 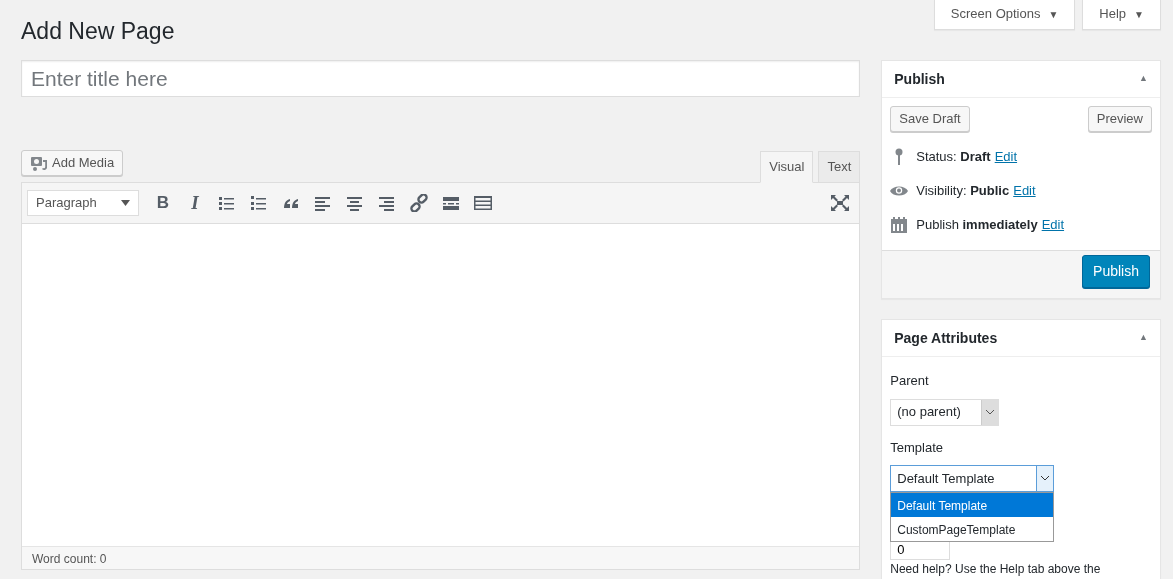 I want to click on template-select: Default Template, so click(x=972, y=478).